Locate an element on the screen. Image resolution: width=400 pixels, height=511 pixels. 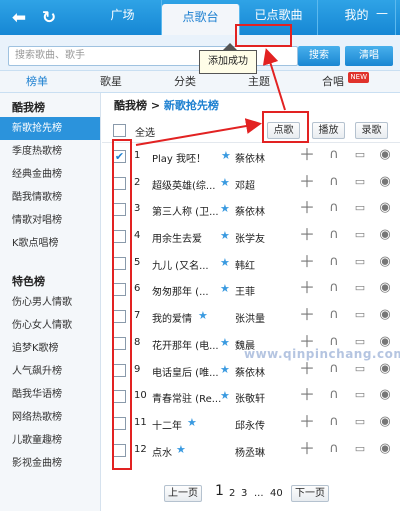
song-artist: 邓超 is located at coordinates (245, 184).